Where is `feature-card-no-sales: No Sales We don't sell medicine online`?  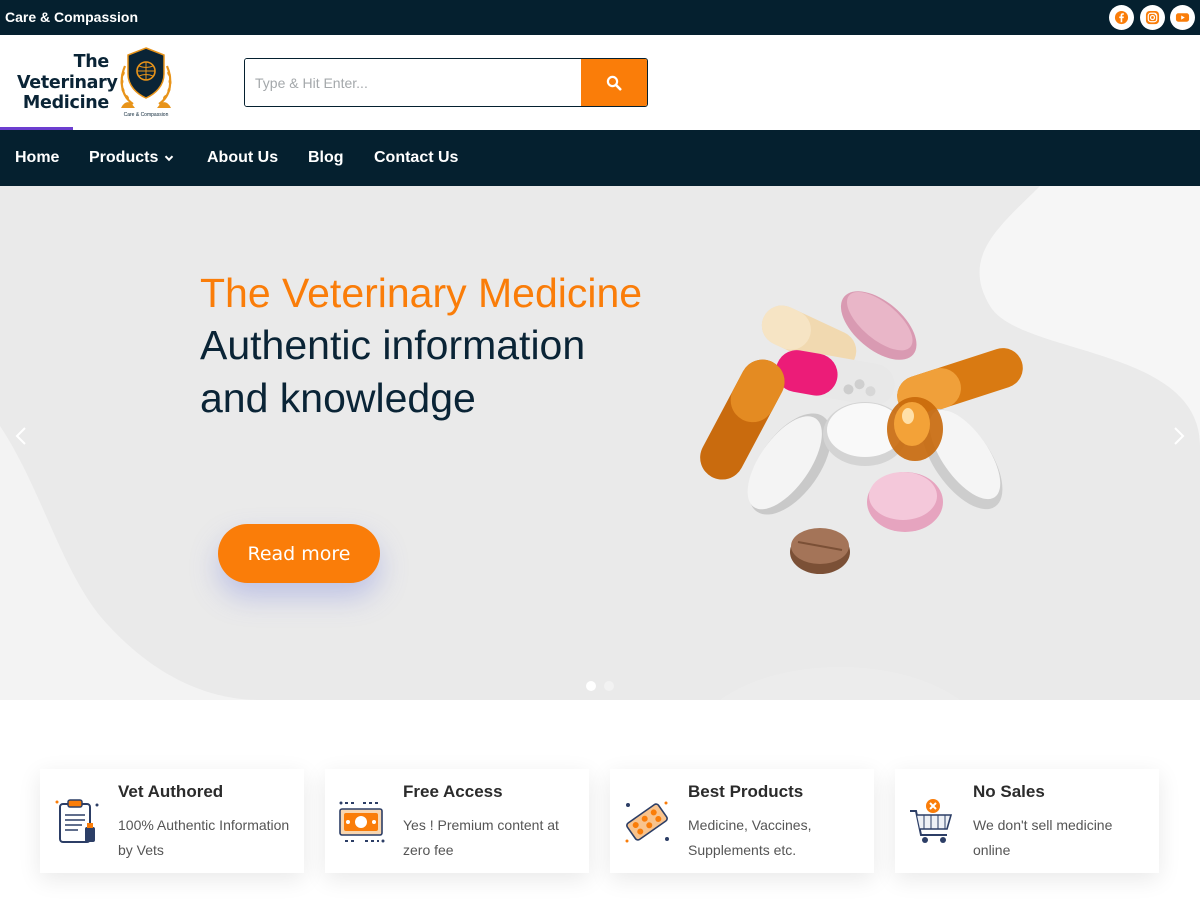
feature-card-no-sales: No Sales We don't sell medicine online is located at coordinates (1027, 821).